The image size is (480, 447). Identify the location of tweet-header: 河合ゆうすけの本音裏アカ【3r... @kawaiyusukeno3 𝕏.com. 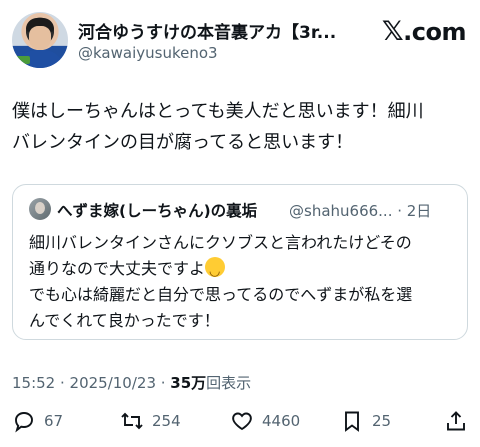
(240, 40).